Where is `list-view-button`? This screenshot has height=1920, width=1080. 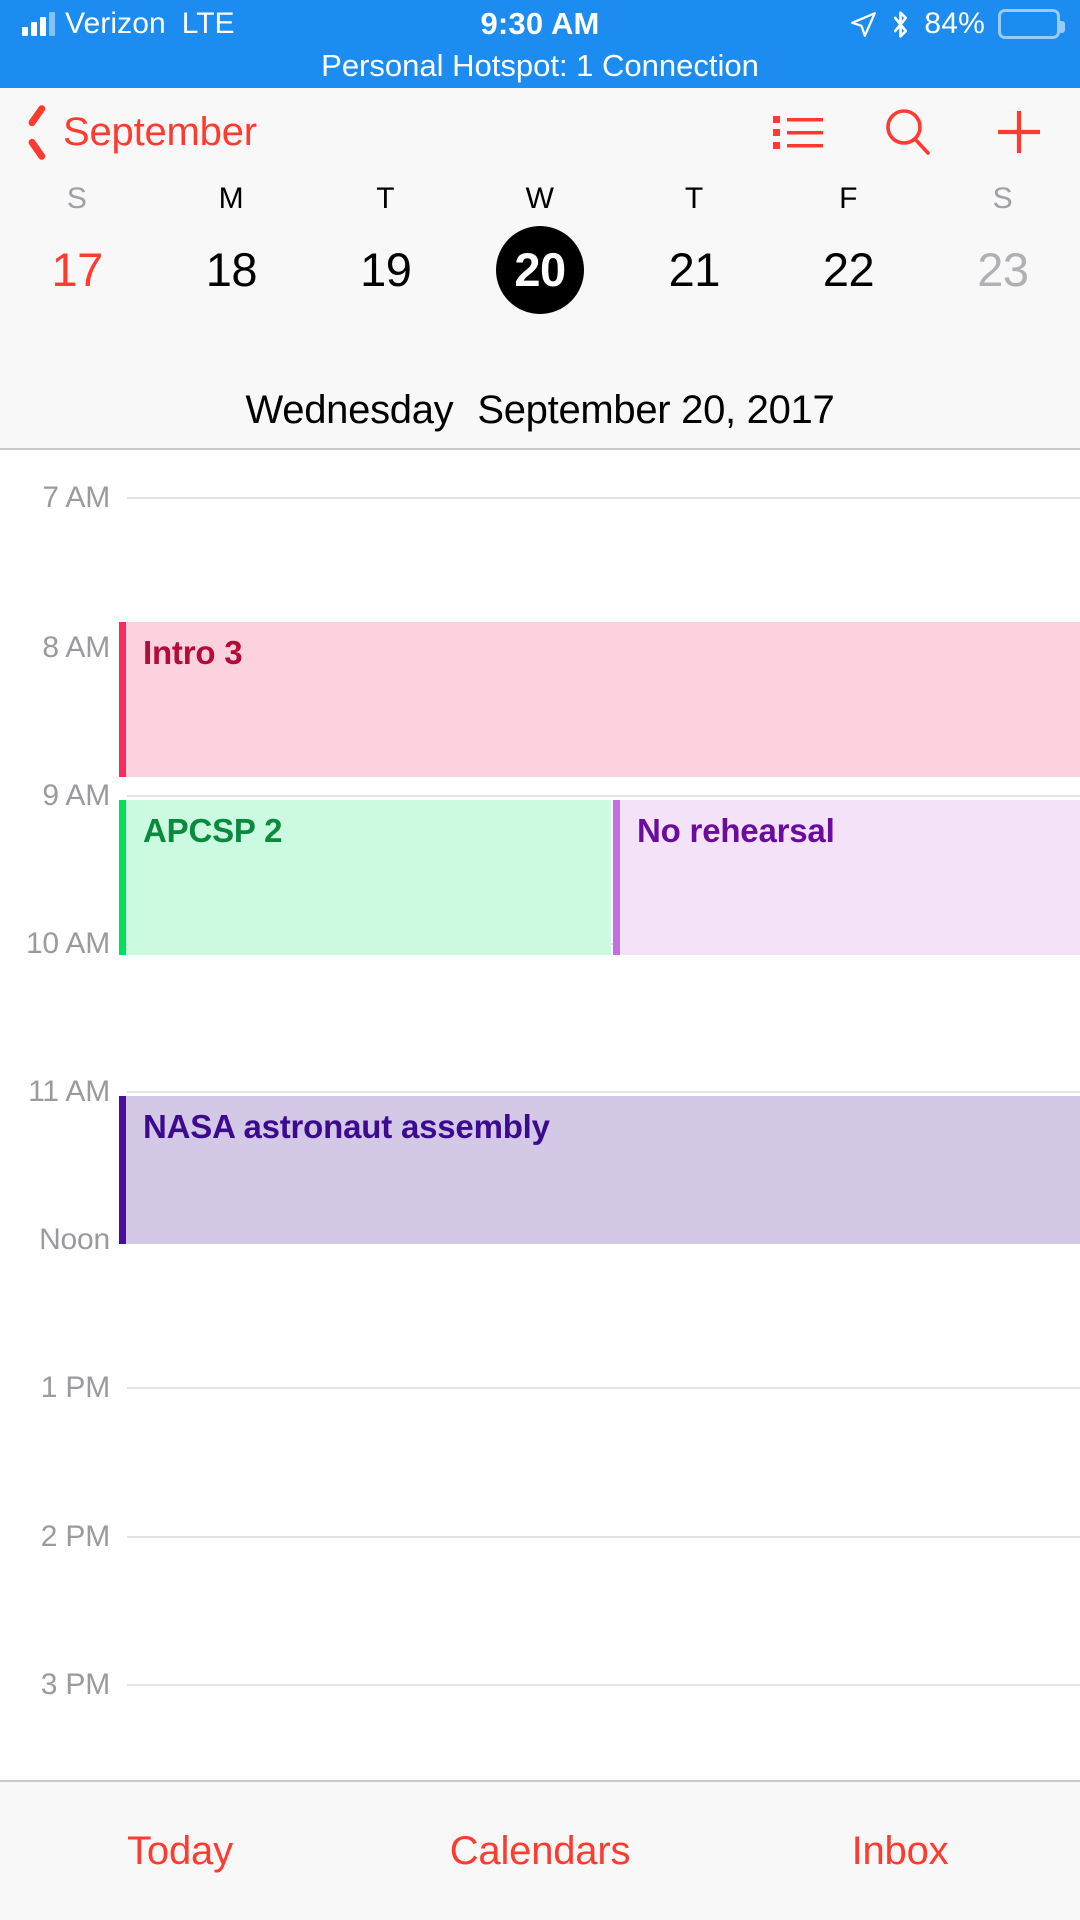
list-view-button is located at coordinates (798, 132).